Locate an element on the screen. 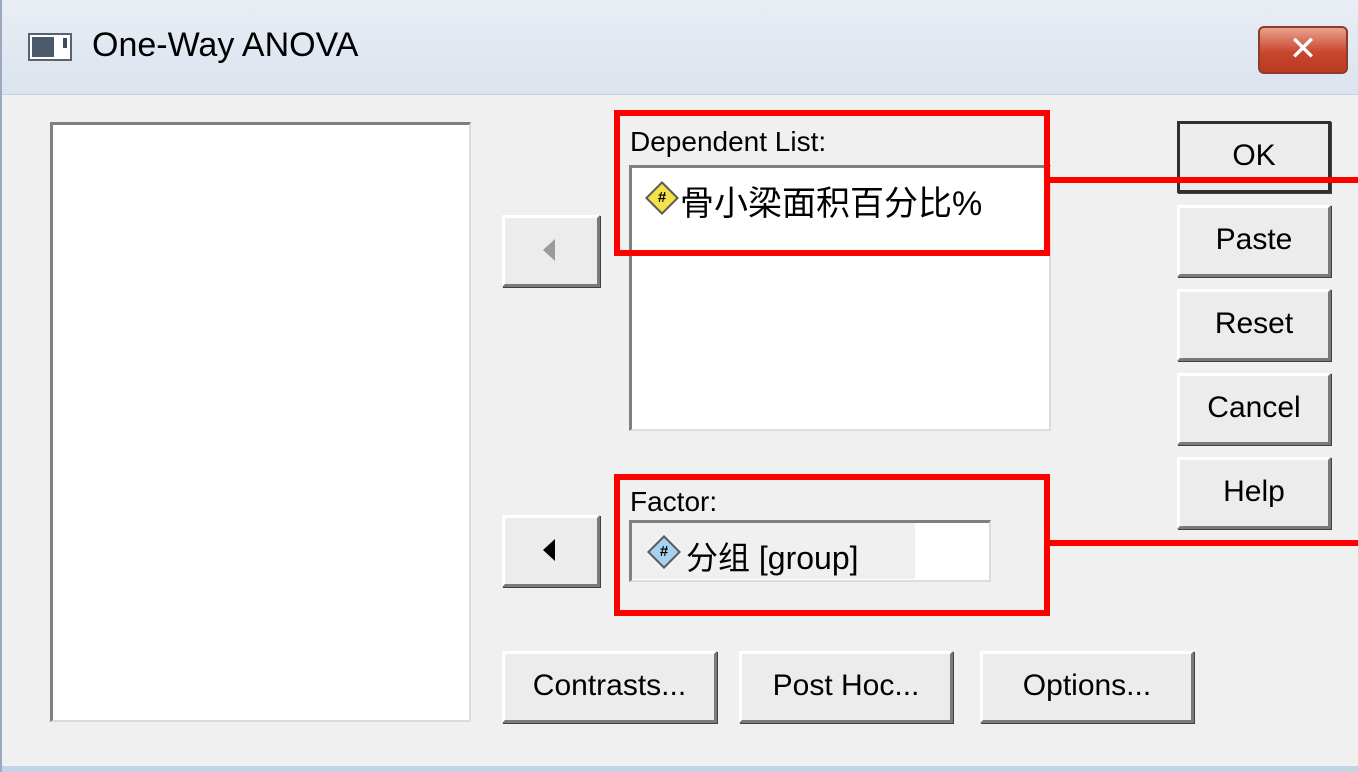 This screenshot has height=772, width=1358. move-factor-button is located at coordinates (551, 551).